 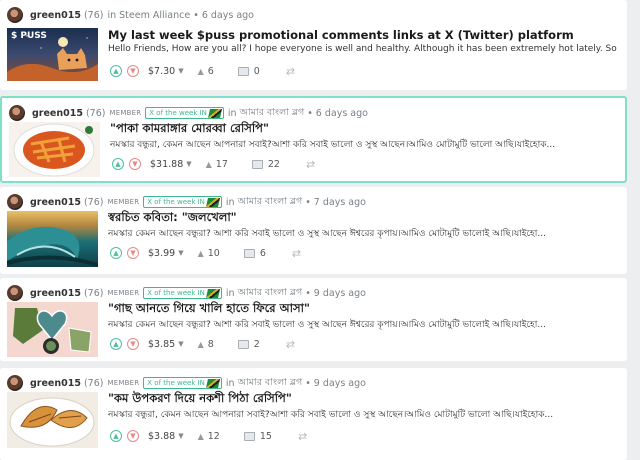 I want to click on comments-count: 0, so click(x=248, y=71).